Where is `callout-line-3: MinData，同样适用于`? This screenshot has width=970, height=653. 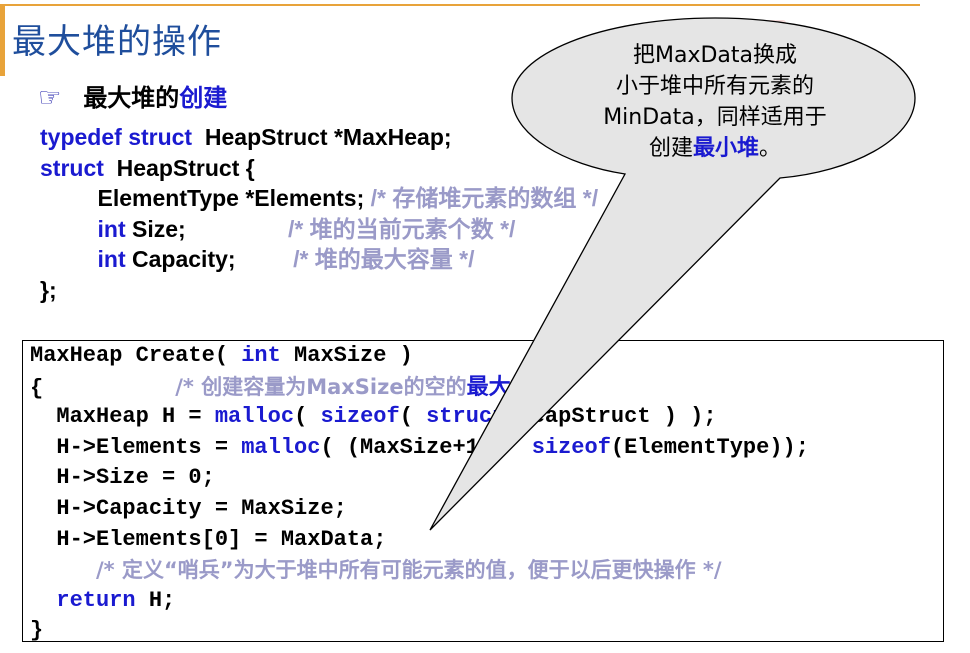 callout-line-3: MinData，同样适用于 is located at coordinates (715, 117).